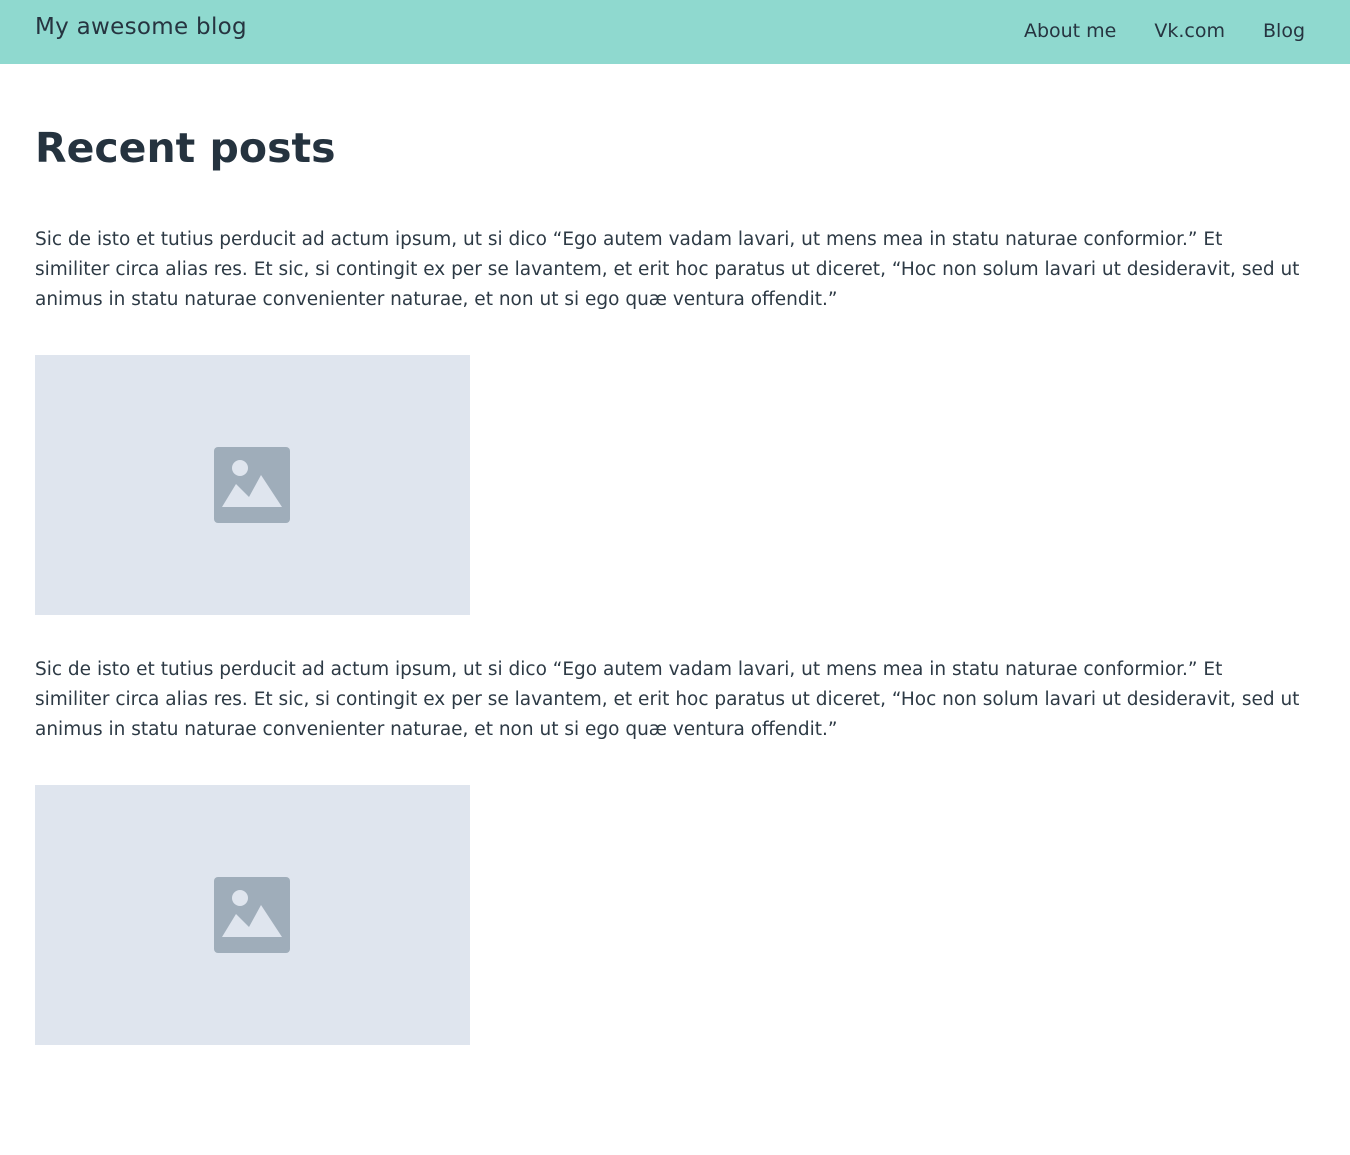 Image resolution: width=1350 pixels, height=1155 pixels. What do you see at coordinates (675, 32) in the screenshot?
I see `top-navbar: My awesome blog About me Vk.com Blog` at bounding box center [675, 32].